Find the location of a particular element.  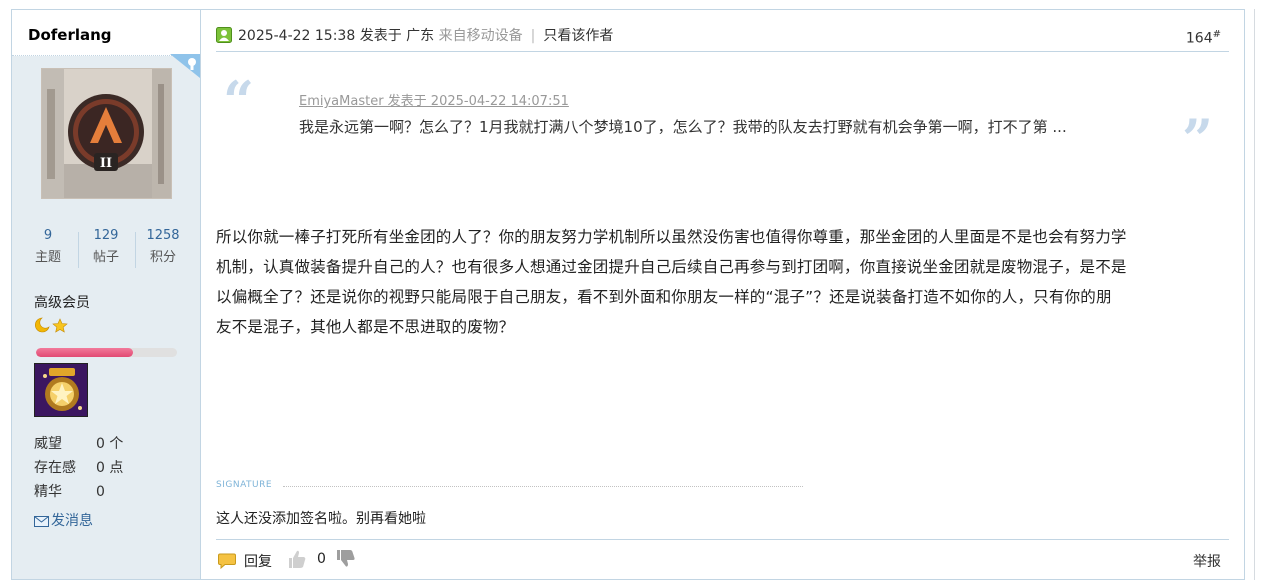

author-info: 威望 0 个 存在感 0 点 精华 0 is located at coordinates (78, 468).